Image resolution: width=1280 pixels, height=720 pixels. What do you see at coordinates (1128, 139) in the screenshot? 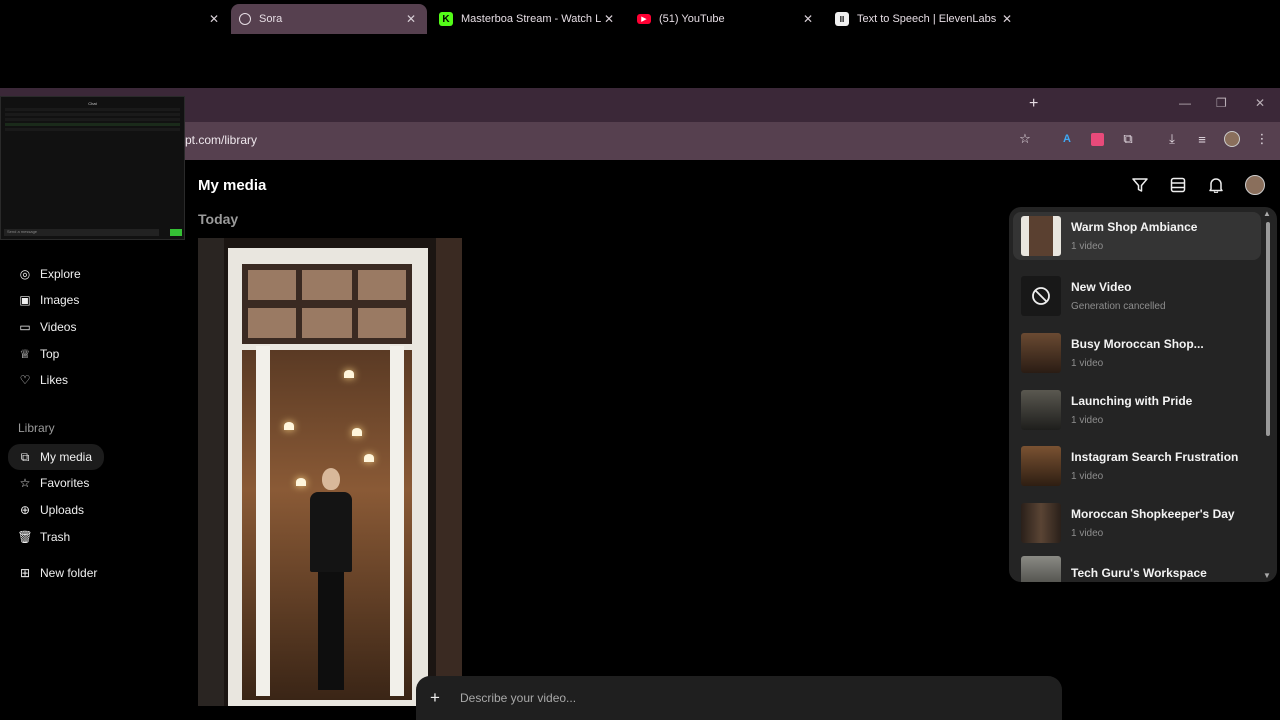
I see `extensions-puzzle-icon: ⧉` at bounding box center [1128, 139].